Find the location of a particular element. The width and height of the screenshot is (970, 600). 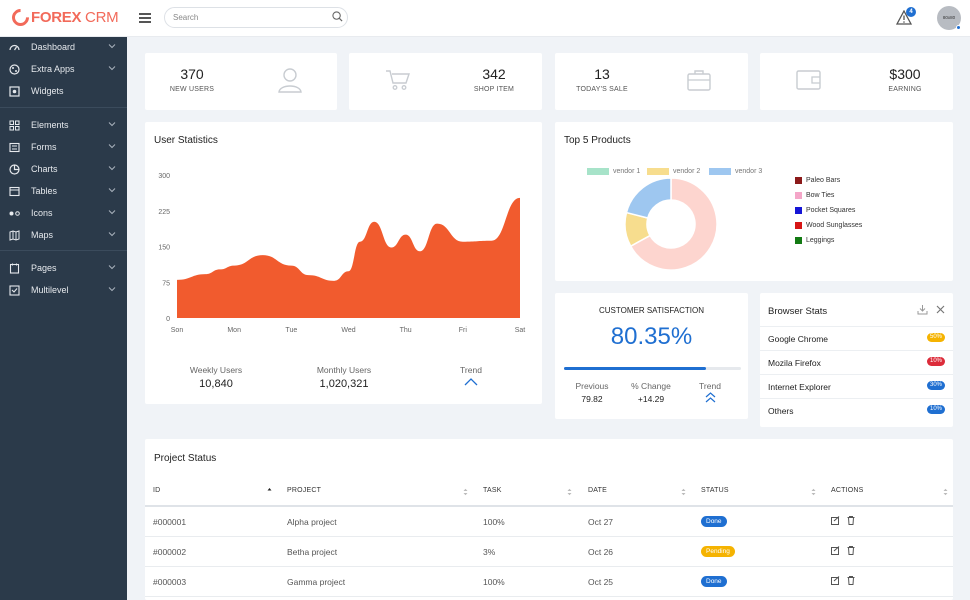

column-header-id: ID is located at coordinates (156, 490).